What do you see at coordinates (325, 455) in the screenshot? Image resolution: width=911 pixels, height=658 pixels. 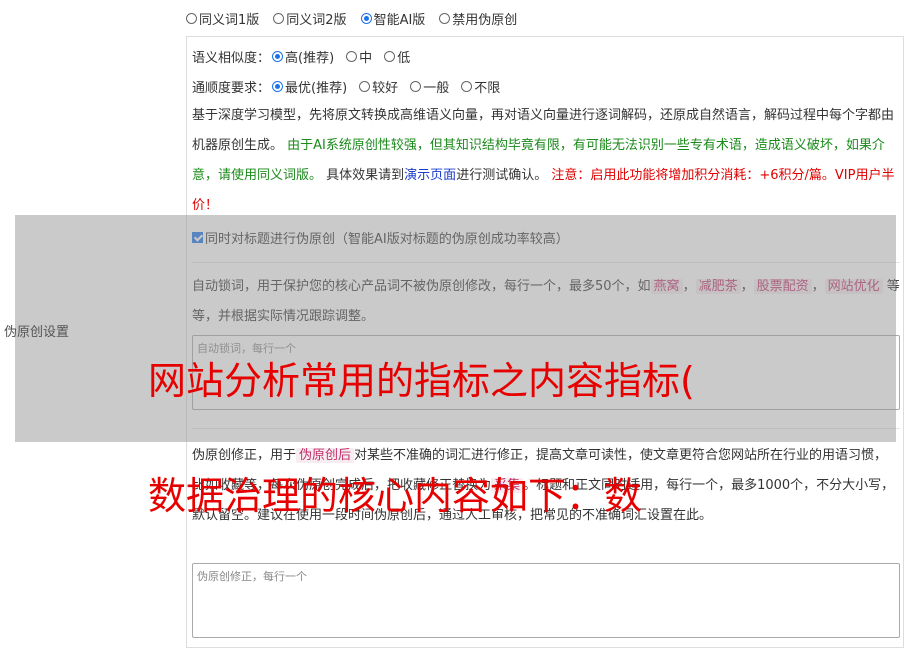 I see `correction-tag: 伪原创后` at bounding box center [325, 455].